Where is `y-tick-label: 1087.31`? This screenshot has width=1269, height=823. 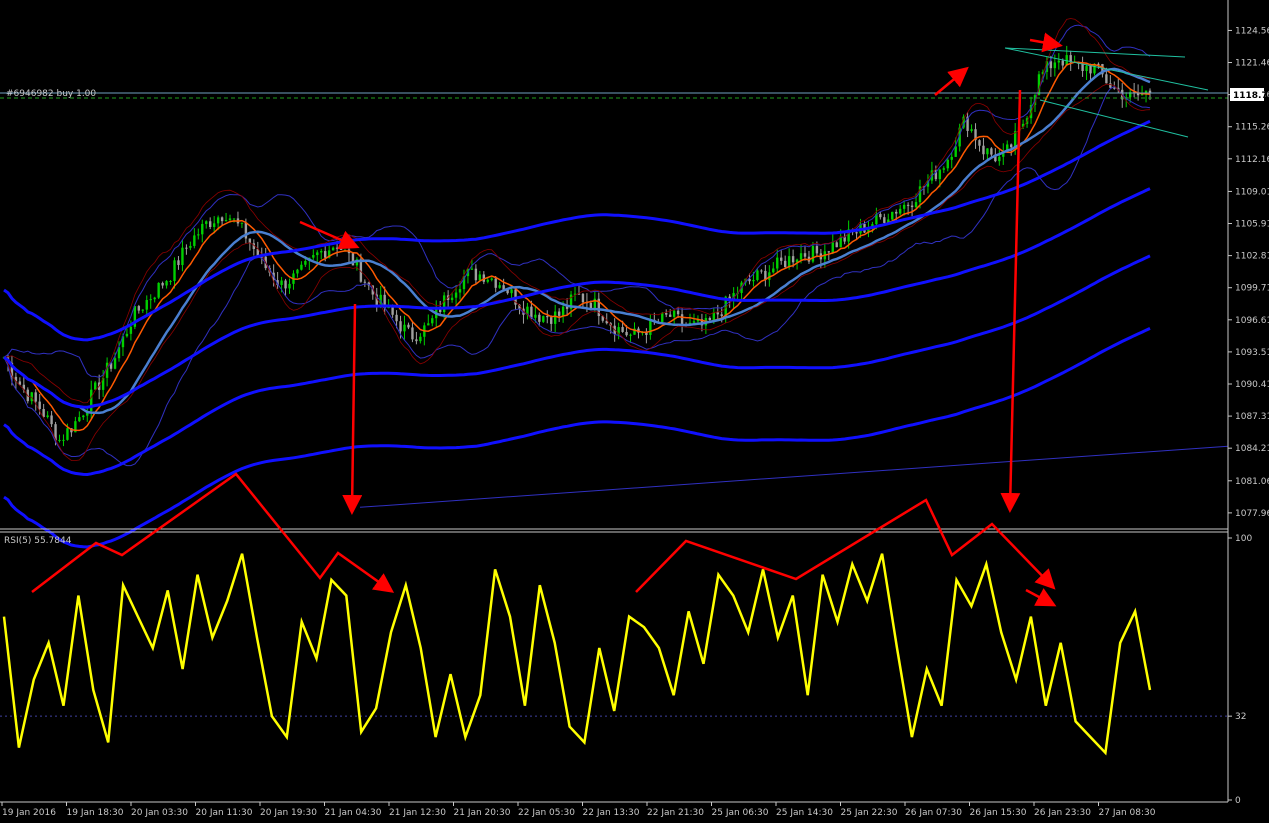
y-tick-label: 1087.31 is located at coordinates (1252, 417).